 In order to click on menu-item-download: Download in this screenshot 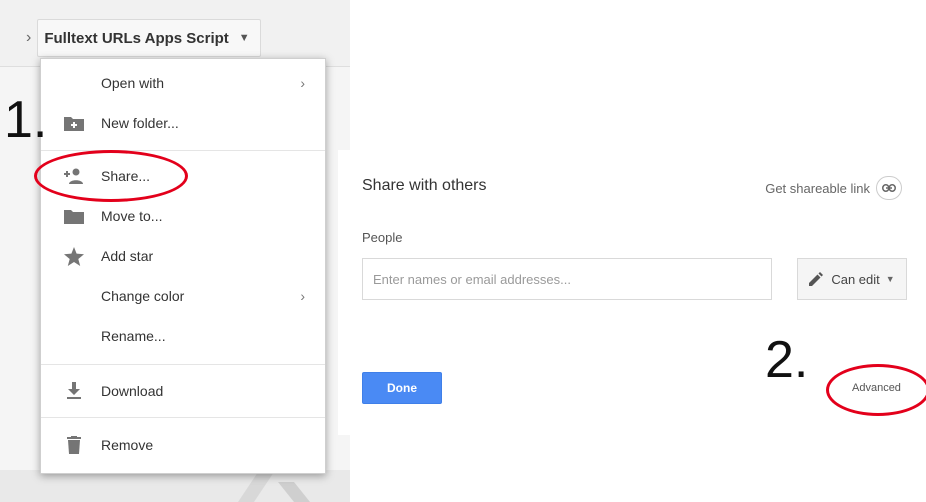, I will do `click(183, 391)`.